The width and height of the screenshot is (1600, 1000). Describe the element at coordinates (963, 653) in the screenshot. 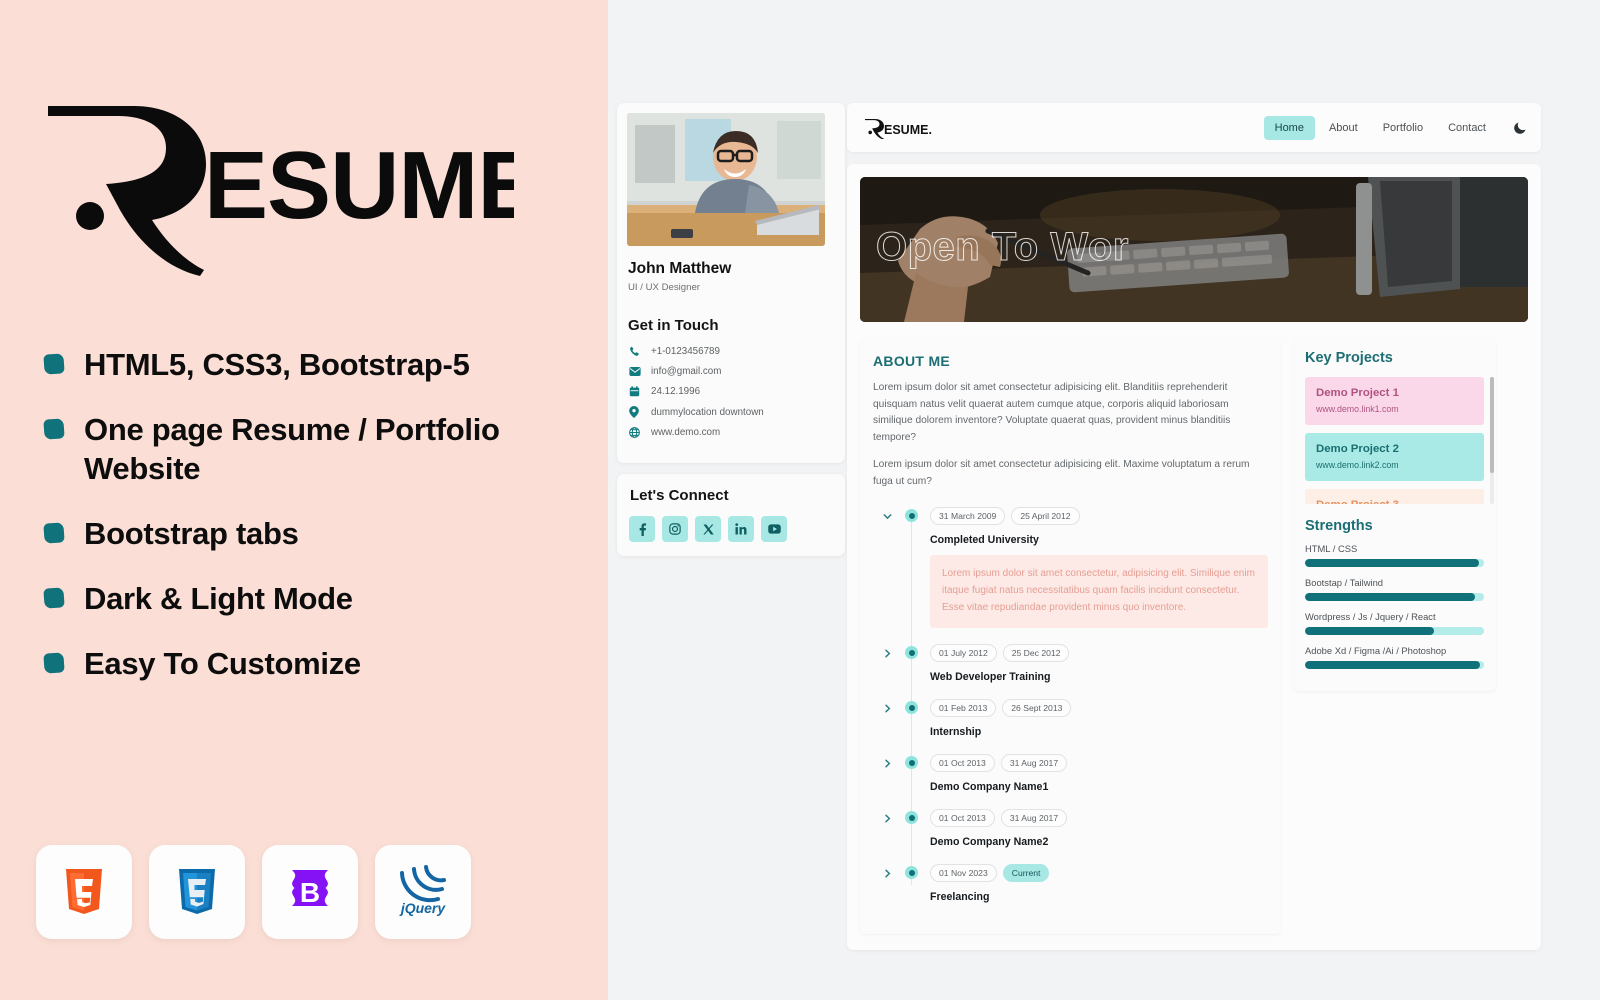

I see `date-pill-start: 01 July 2012` at that location.